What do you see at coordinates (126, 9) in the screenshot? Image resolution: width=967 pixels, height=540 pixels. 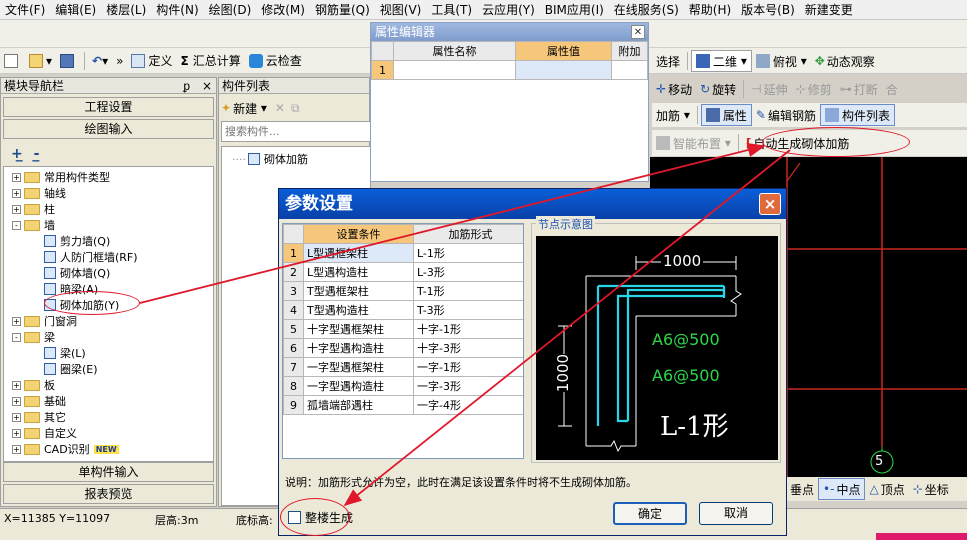 I see `menu-item: 楼层(L)` at bounding box center [126, 9].